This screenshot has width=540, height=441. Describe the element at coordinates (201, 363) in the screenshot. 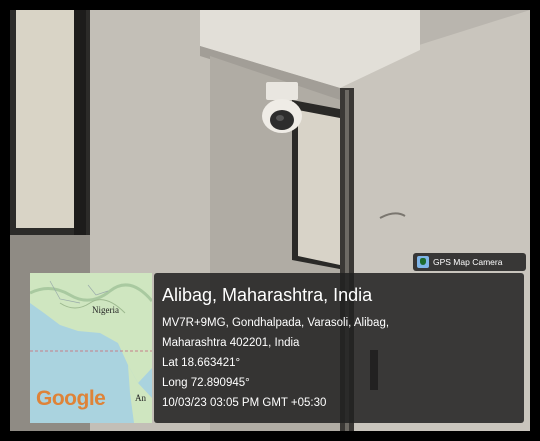

I see `latitude: Lat 18.663421°` at that location.